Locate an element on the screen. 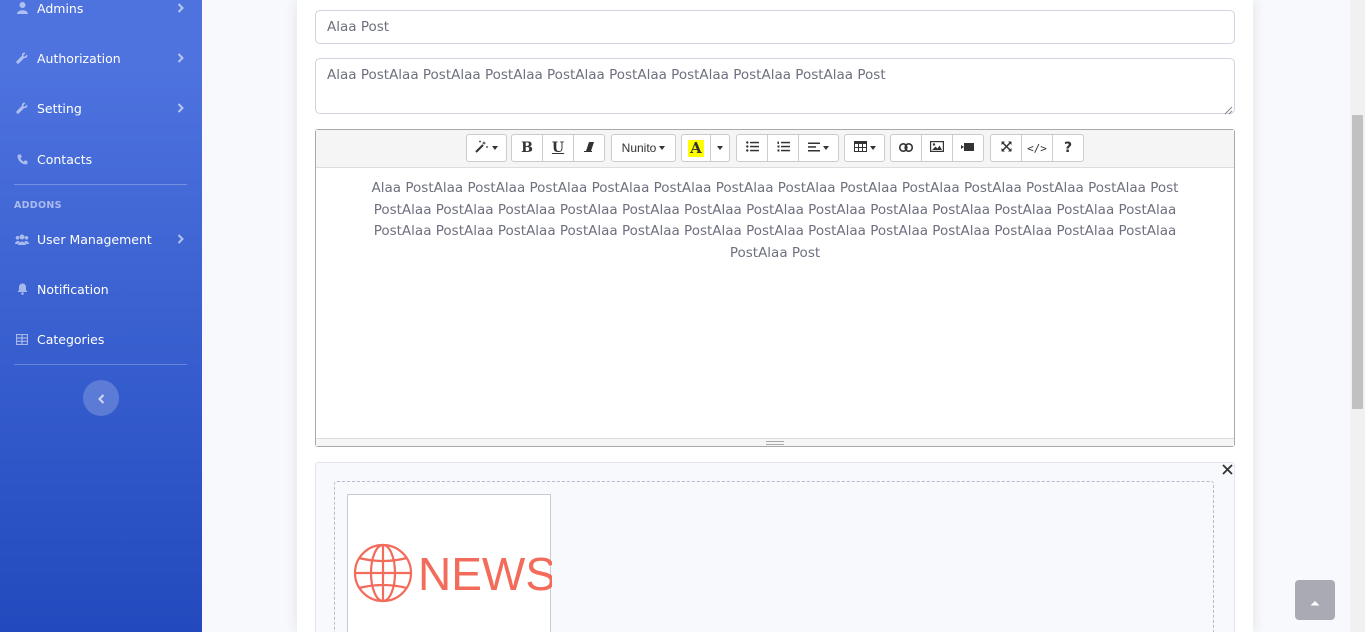 The width and height of the screenshot is (1365, 632). sidebar-item-label: Categories is located at coordinates (71, 339).